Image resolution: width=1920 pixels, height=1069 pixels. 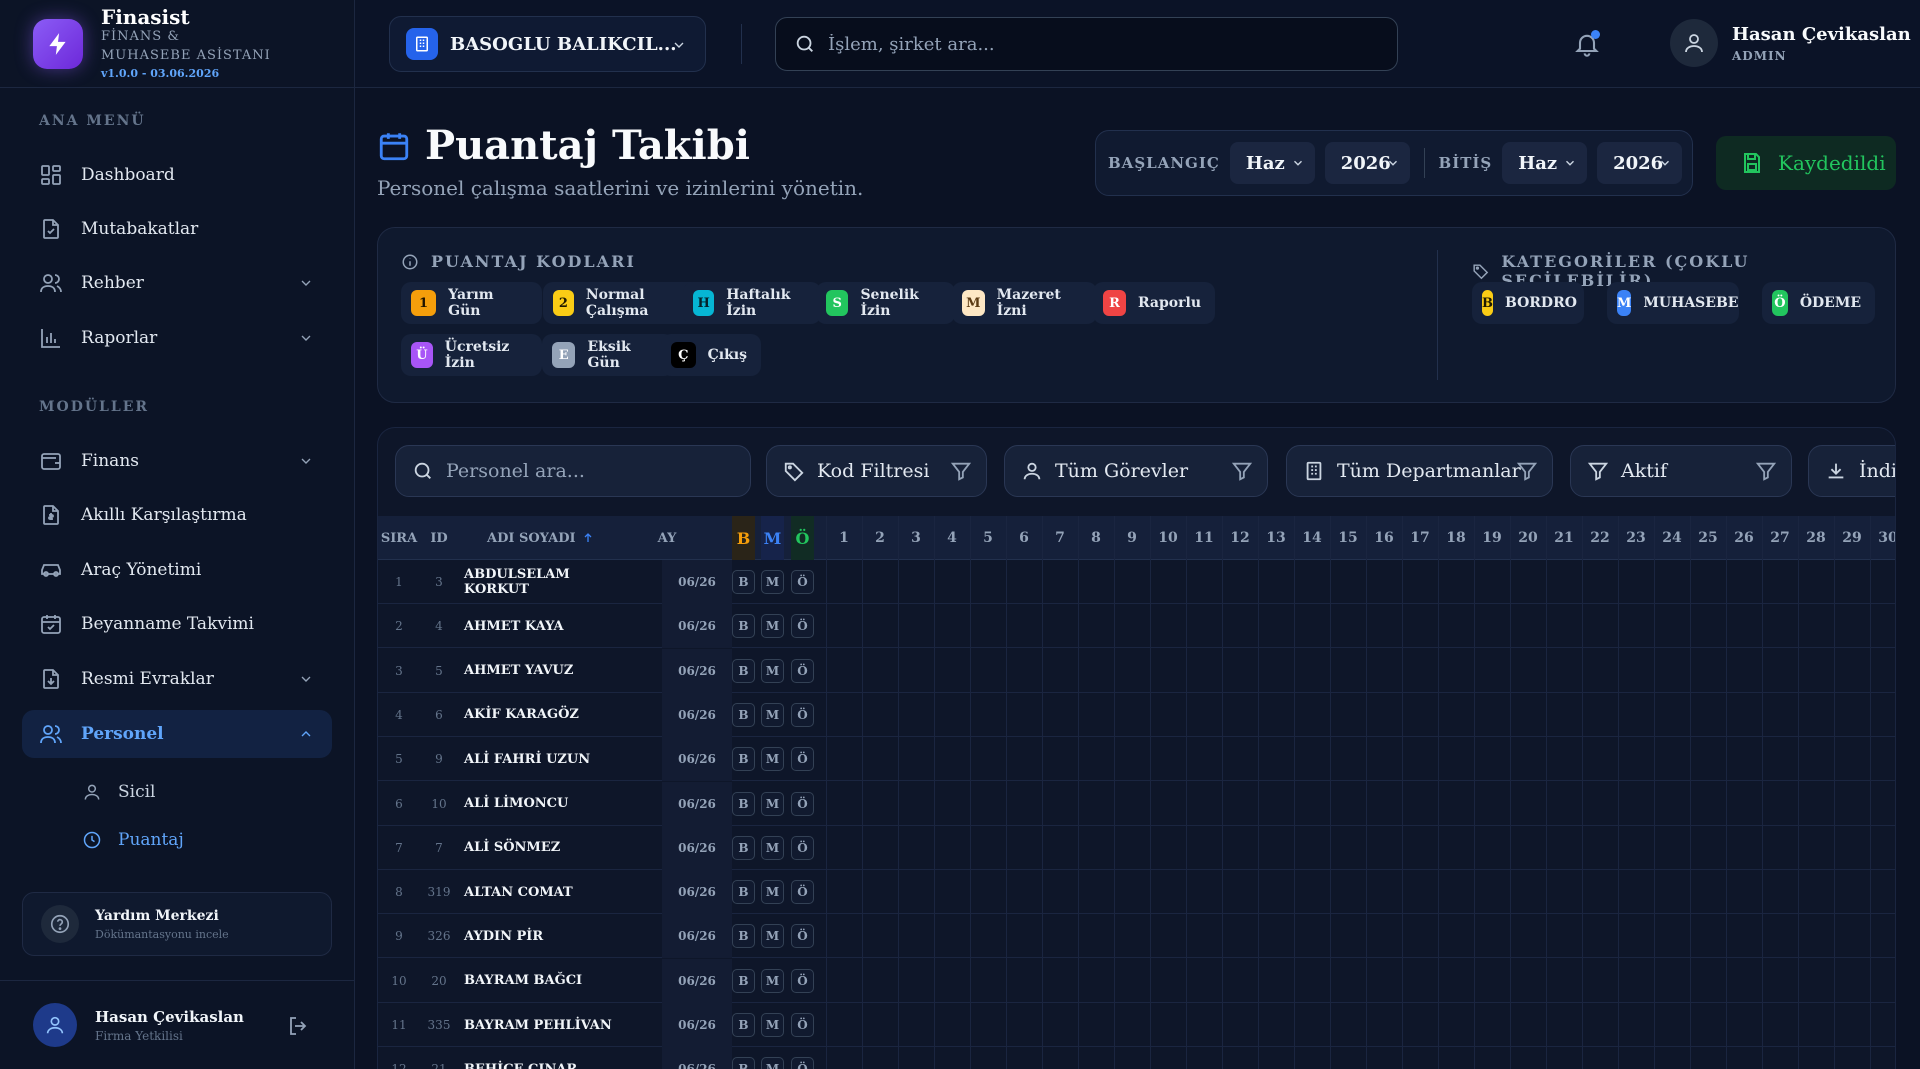 I want to click on muhasebe-checkbox: M, so click(x=772, y=626).